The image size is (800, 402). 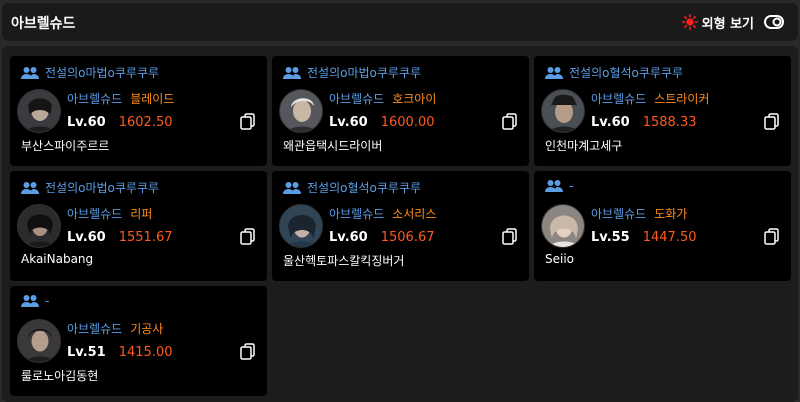 I want to click on stats-row: Lv.60 1506.67, so click(x=382, y=237).